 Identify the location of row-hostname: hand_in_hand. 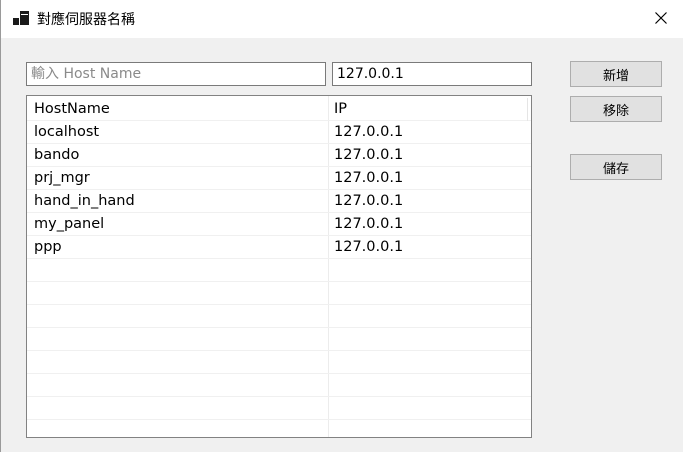
(84, 201).